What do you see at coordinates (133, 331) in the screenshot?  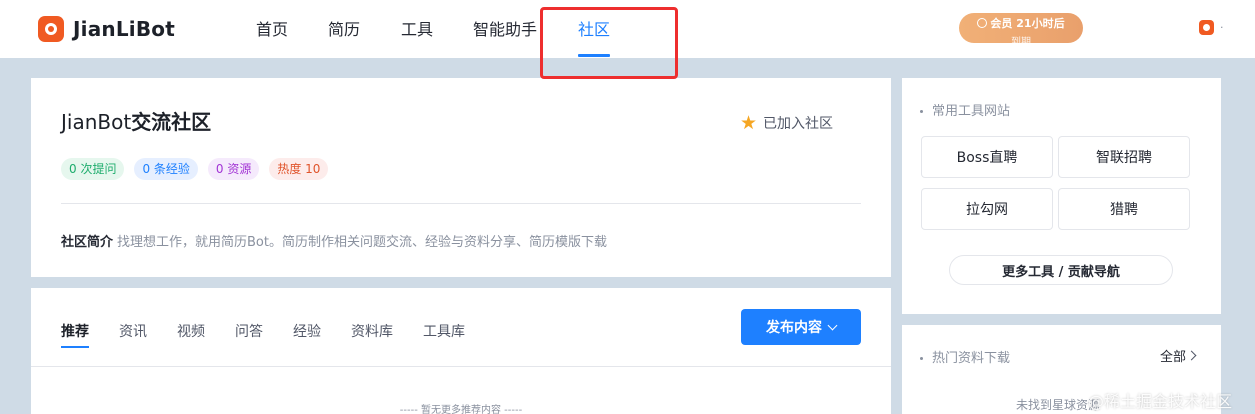 I see `tab-news: 资讯` at bounding box center [133, 331].